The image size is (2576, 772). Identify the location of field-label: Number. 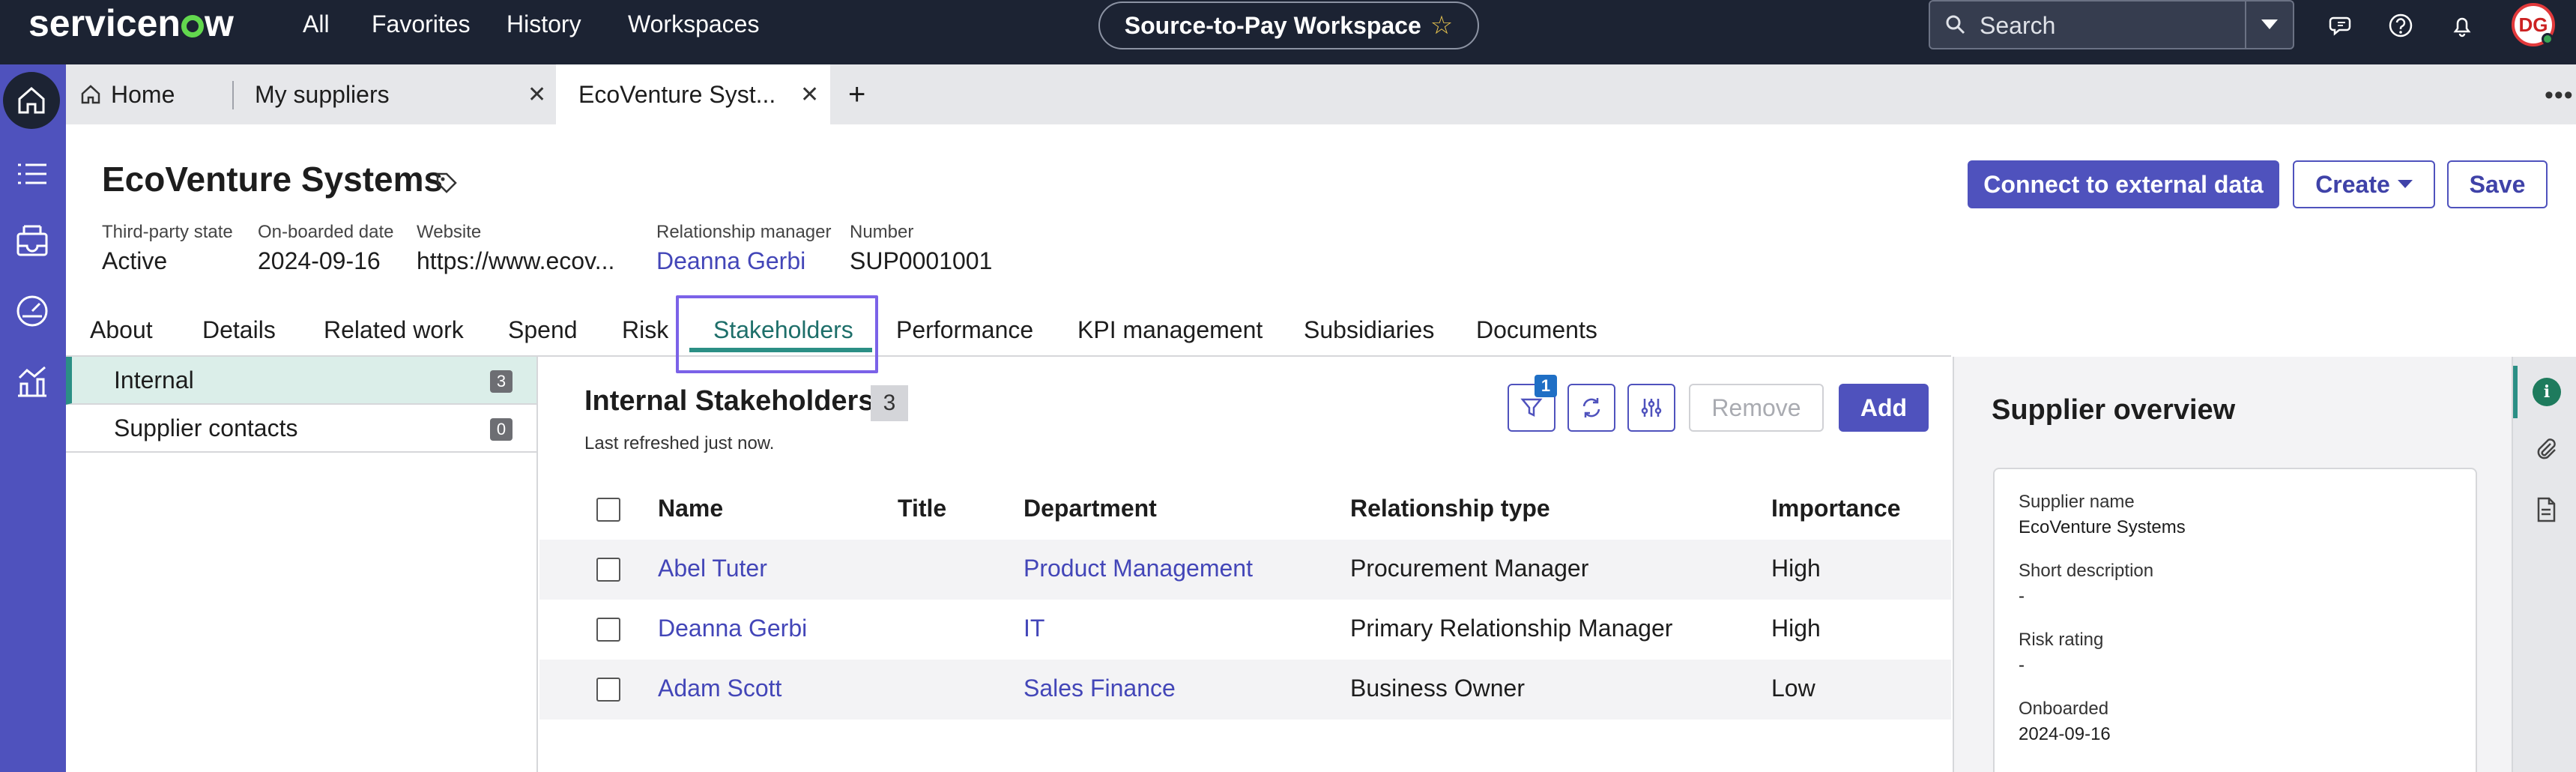
(882, 232).